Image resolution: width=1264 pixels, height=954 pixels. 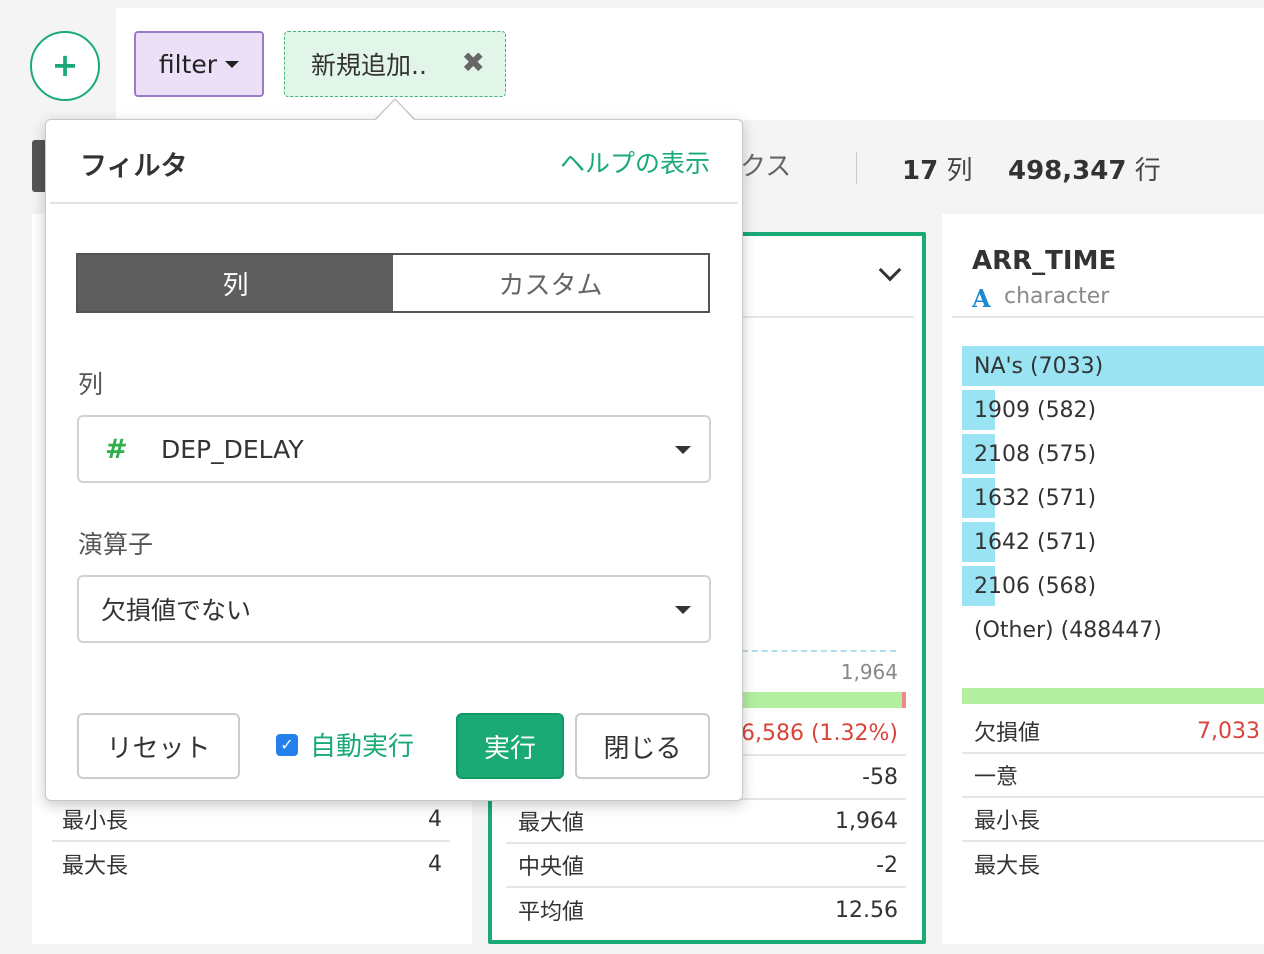 What do you see at coordinates (642, 746) in the screenshot?
I see `close-button: 閉じる` at bounding box center [642, 746].